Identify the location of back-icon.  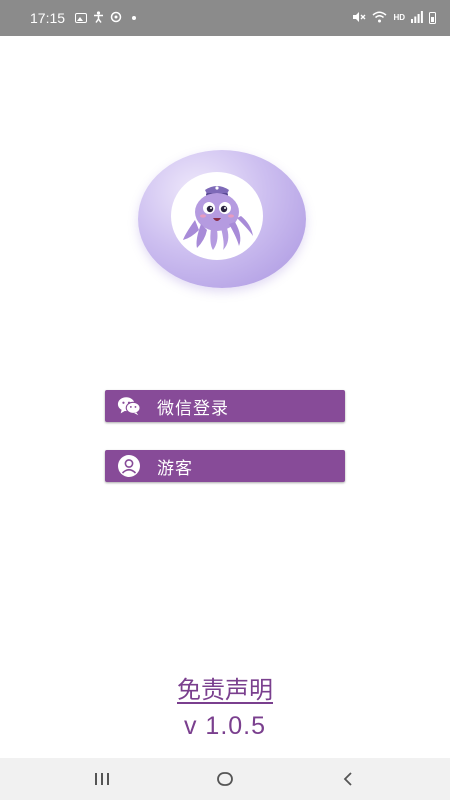
(348, 779).